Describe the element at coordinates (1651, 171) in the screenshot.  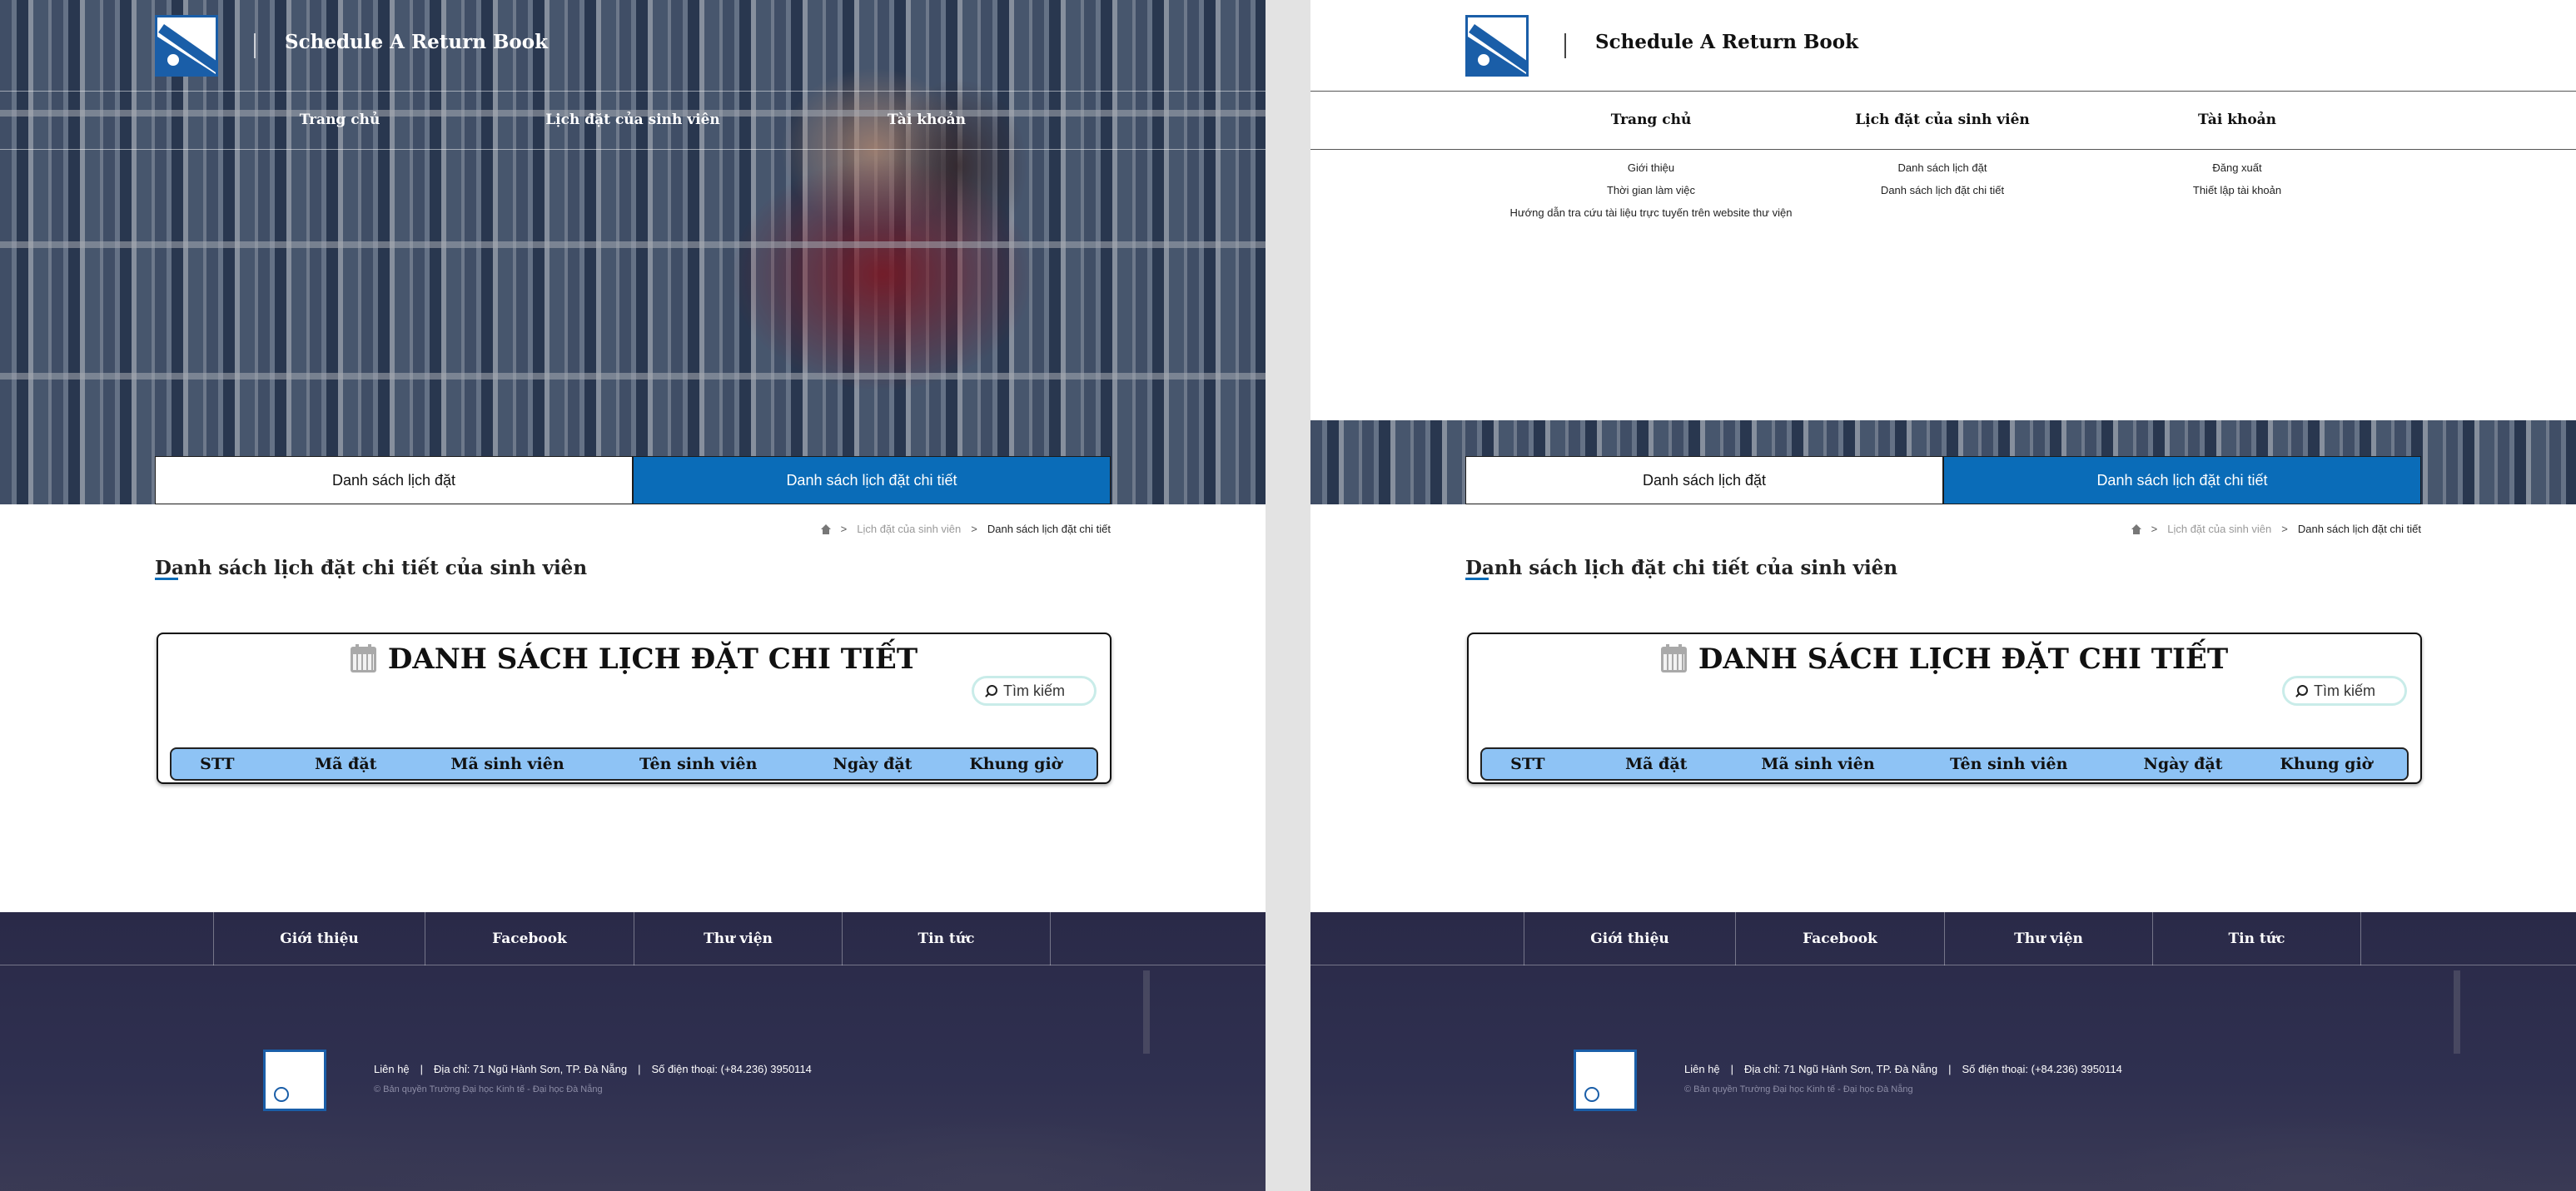
I see `submenu-item-about: Giới thiệu` at that location.